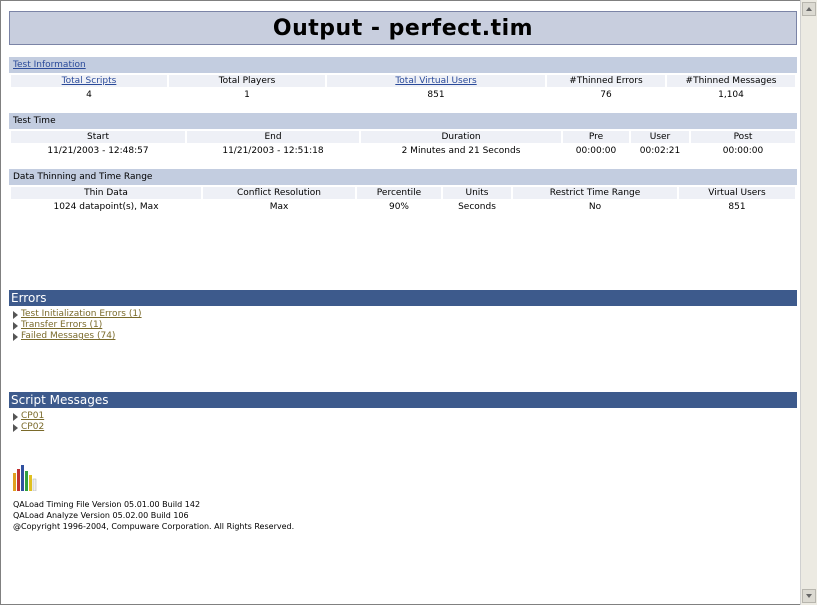  I want to click on value-pre: 00:00:00, so click(596, 151).